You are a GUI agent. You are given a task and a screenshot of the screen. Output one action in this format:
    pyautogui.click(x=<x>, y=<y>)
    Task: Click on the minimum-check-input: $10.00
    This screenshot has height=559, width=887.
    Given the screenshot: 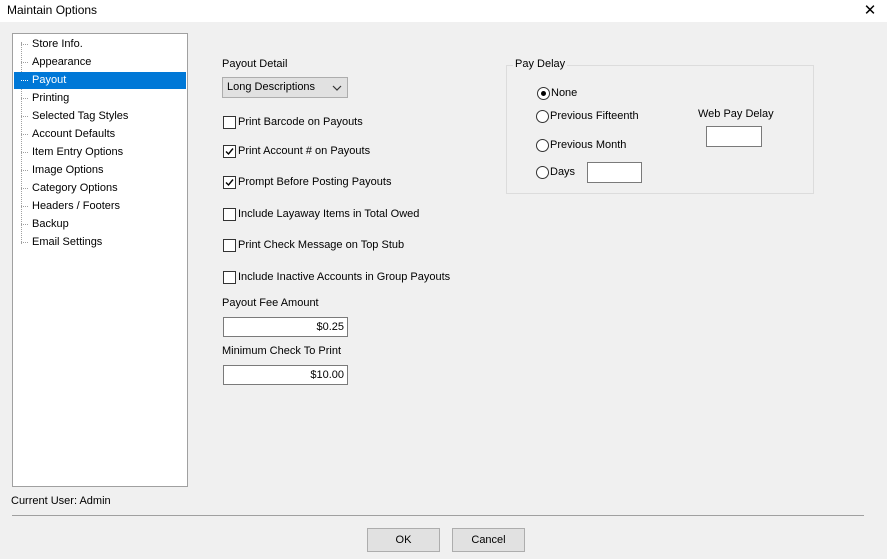 What is the action you would take?
    pyautogui.click(x=285, y=375)
    